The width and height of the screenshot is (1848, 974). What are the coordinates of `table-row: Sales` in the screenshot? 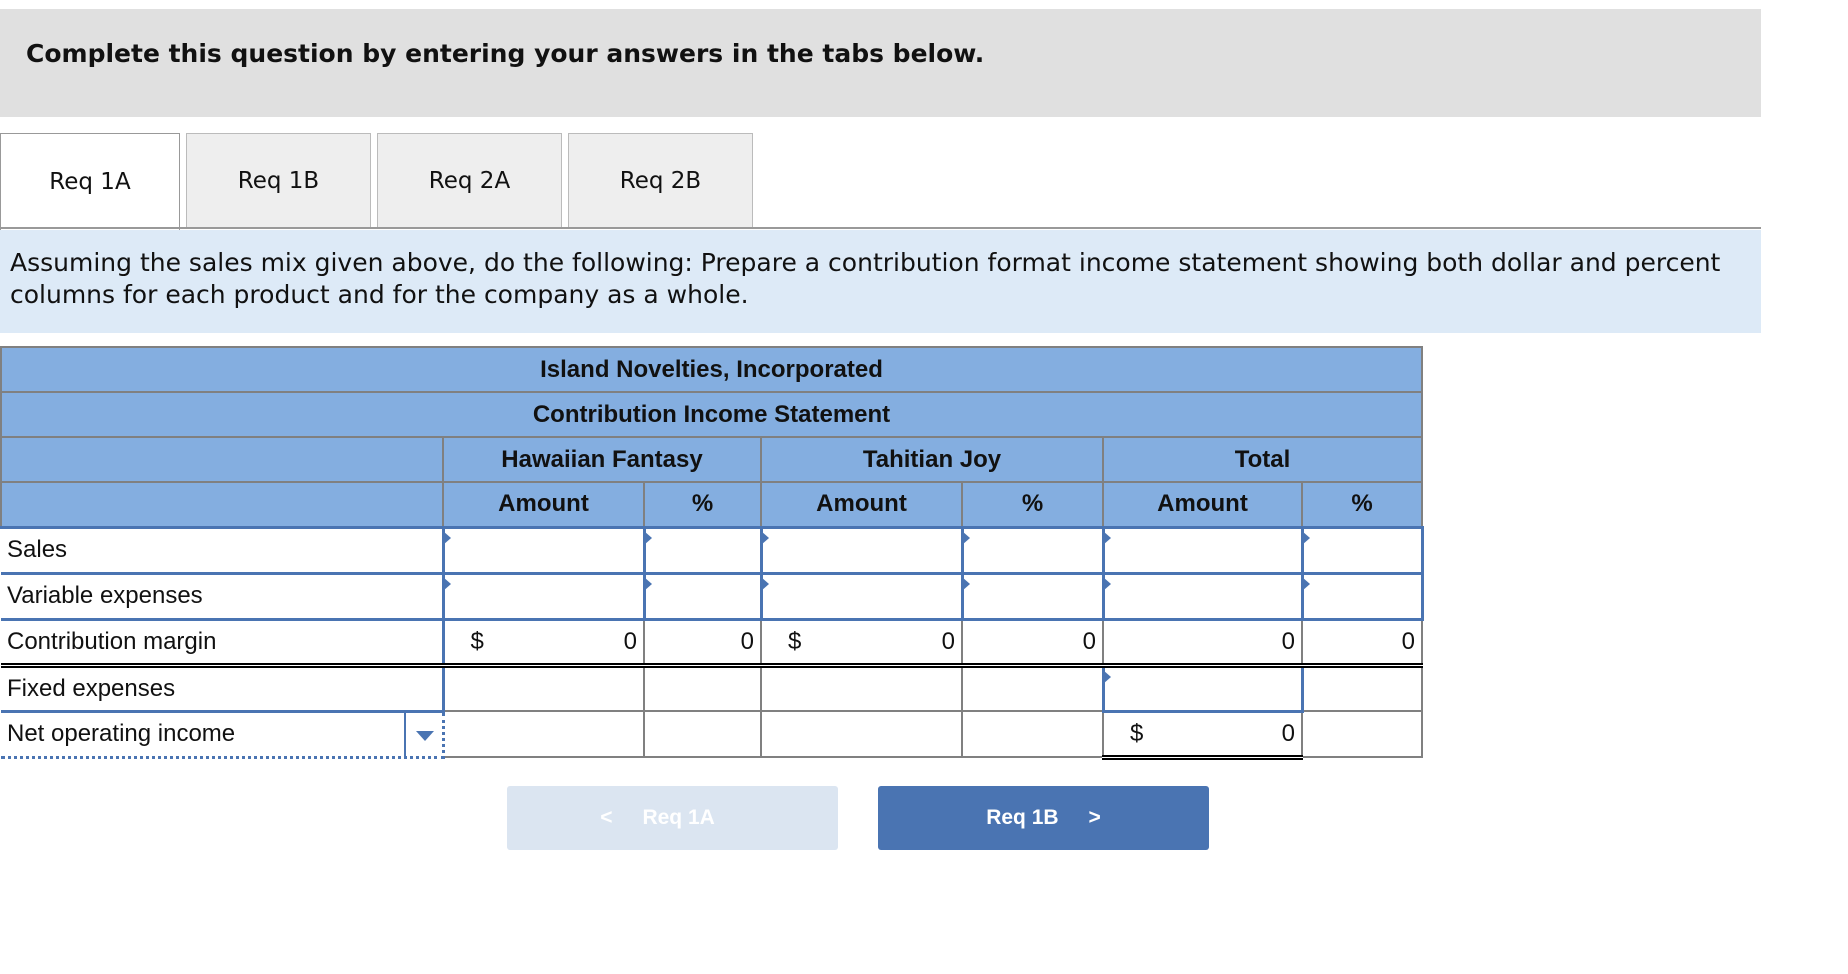 It's located at (712, 550).